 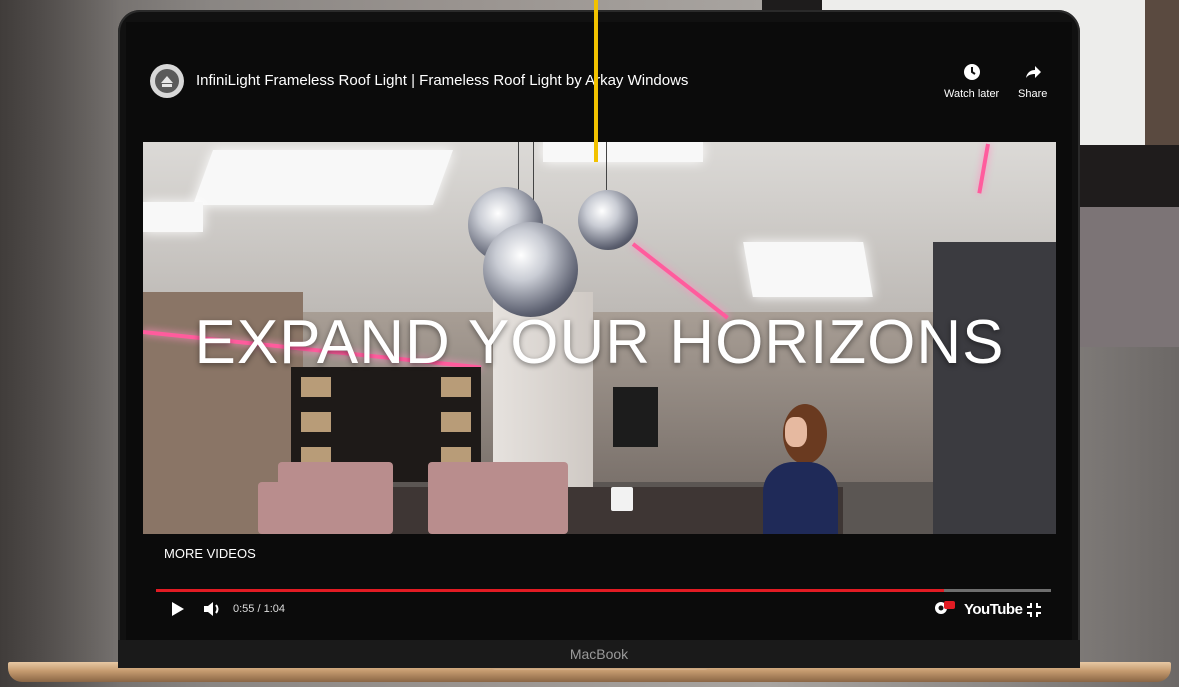 I want to click on play-icon, so click(x=178, y=609).